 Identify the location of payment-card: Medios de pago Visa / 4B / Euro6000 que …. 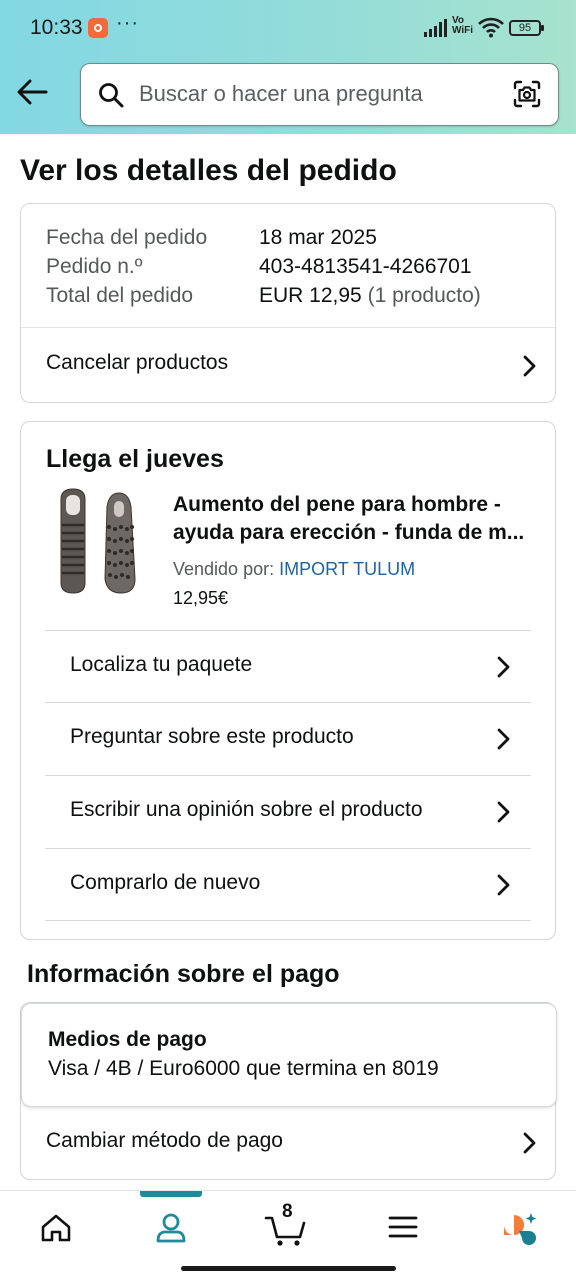
(288, 1091).